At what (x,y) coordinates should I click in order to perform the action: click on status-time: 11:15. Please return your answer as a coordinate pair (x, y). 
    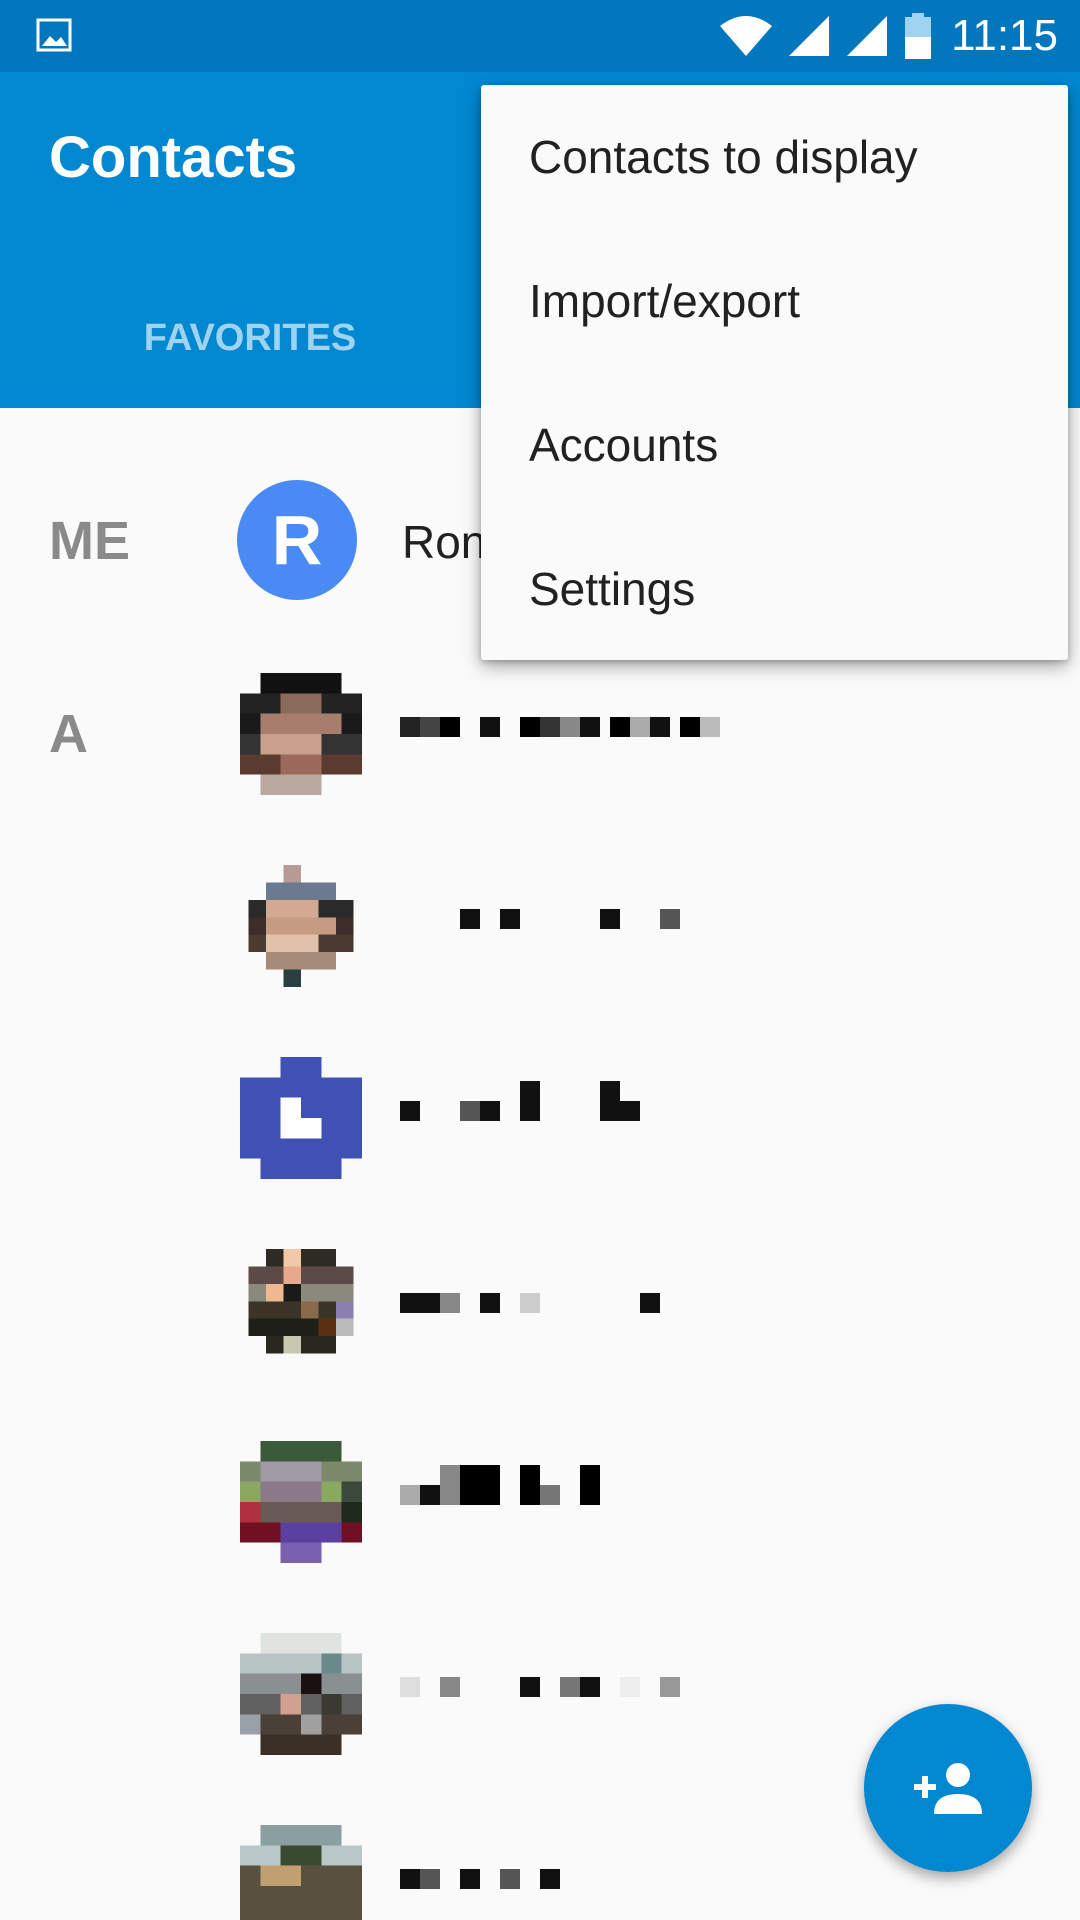
    Looking at the image, I should click on (1004, 35).